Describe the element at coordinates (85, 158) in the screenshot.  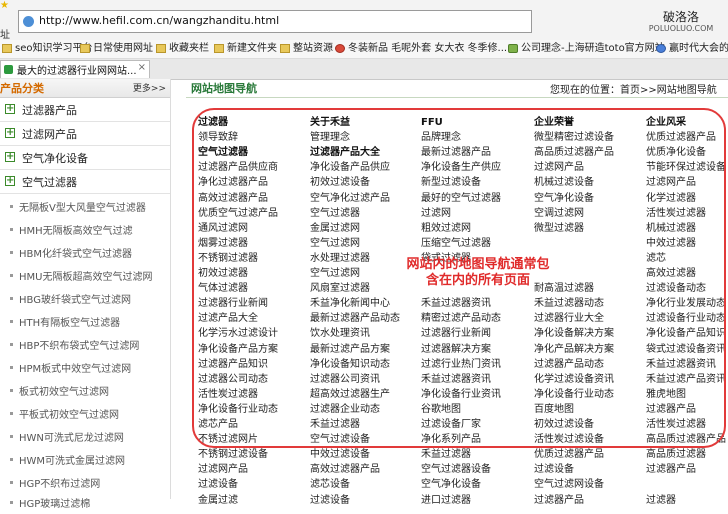
I see `category-item: + 空气净化设备` at that location.